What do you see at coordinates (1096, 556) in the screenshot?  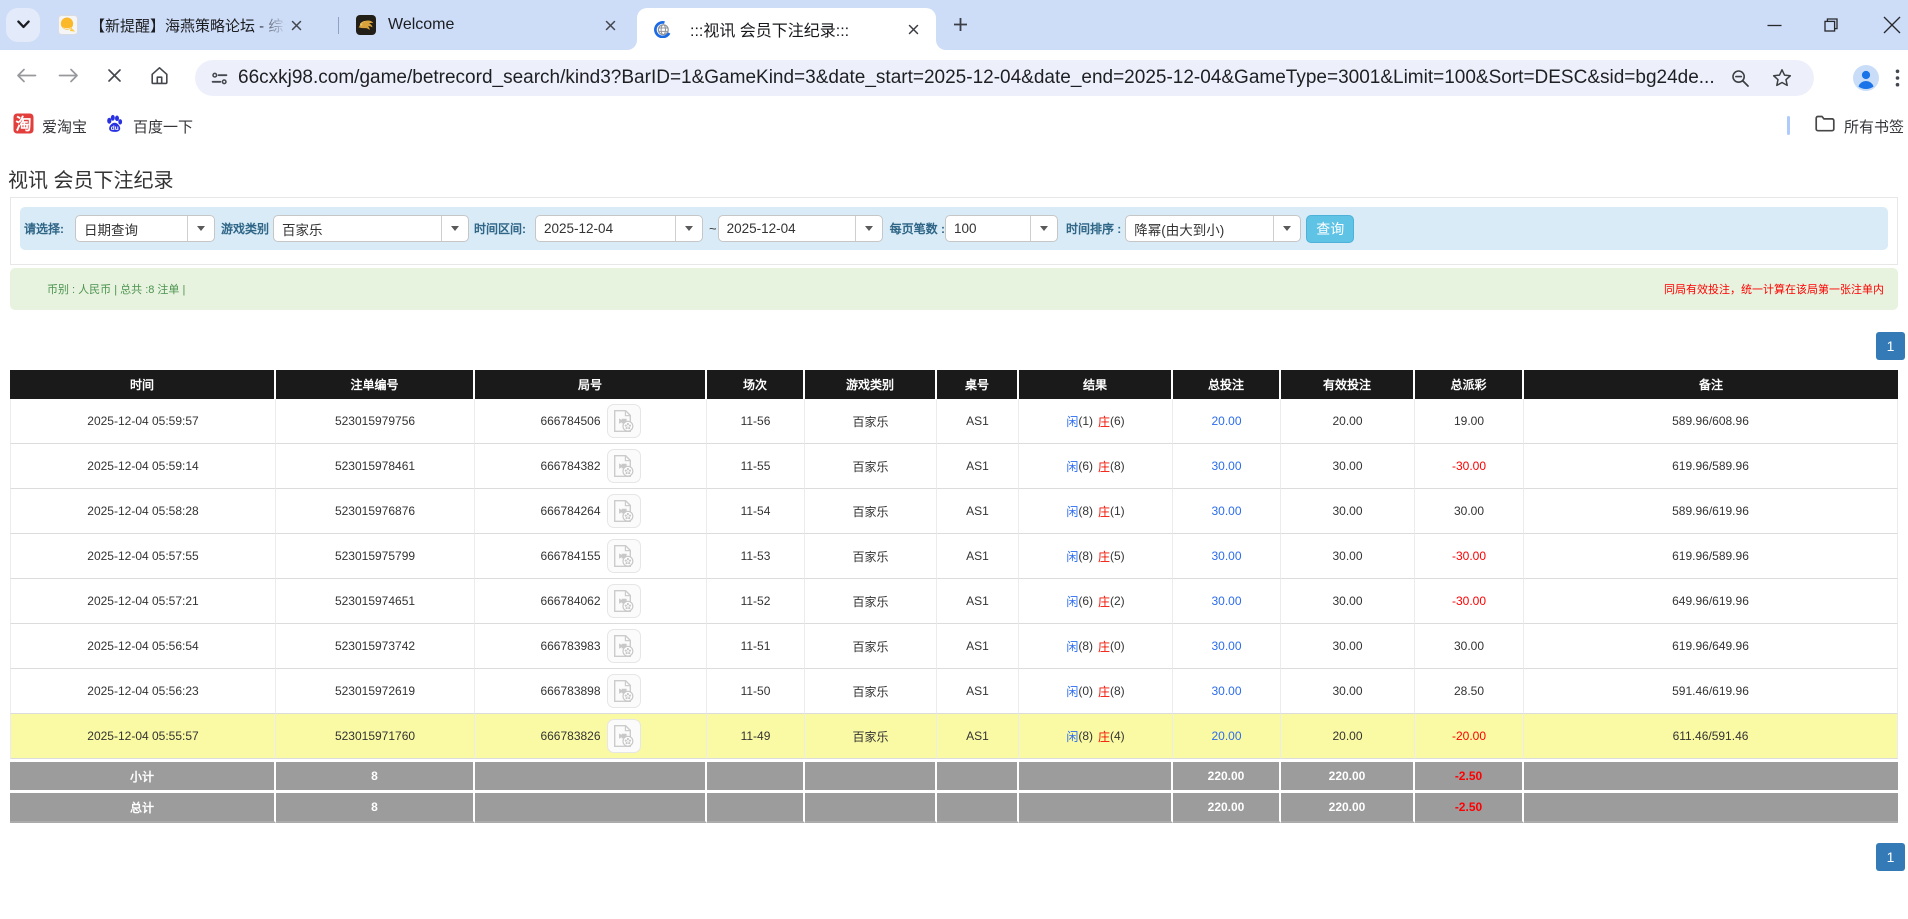 I see `cell-result: 闲 (8) 庄 (5)` at bounding box center [1096, 556].